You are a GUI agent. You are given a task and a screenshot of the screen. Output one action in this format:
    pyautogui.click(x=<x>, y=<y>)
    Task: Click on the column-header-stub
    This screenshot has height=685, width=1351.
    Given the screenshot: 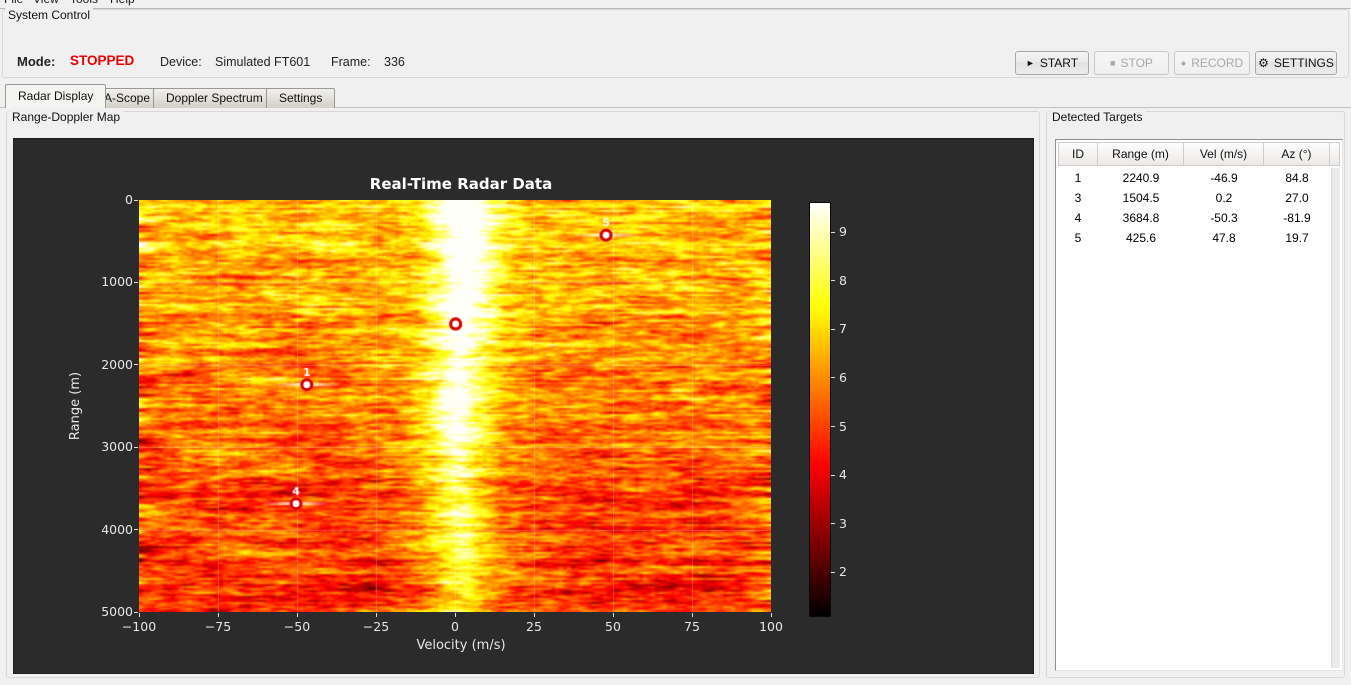 What is the action you would take?
    pyautogui.click(x=1335, y=154)
    